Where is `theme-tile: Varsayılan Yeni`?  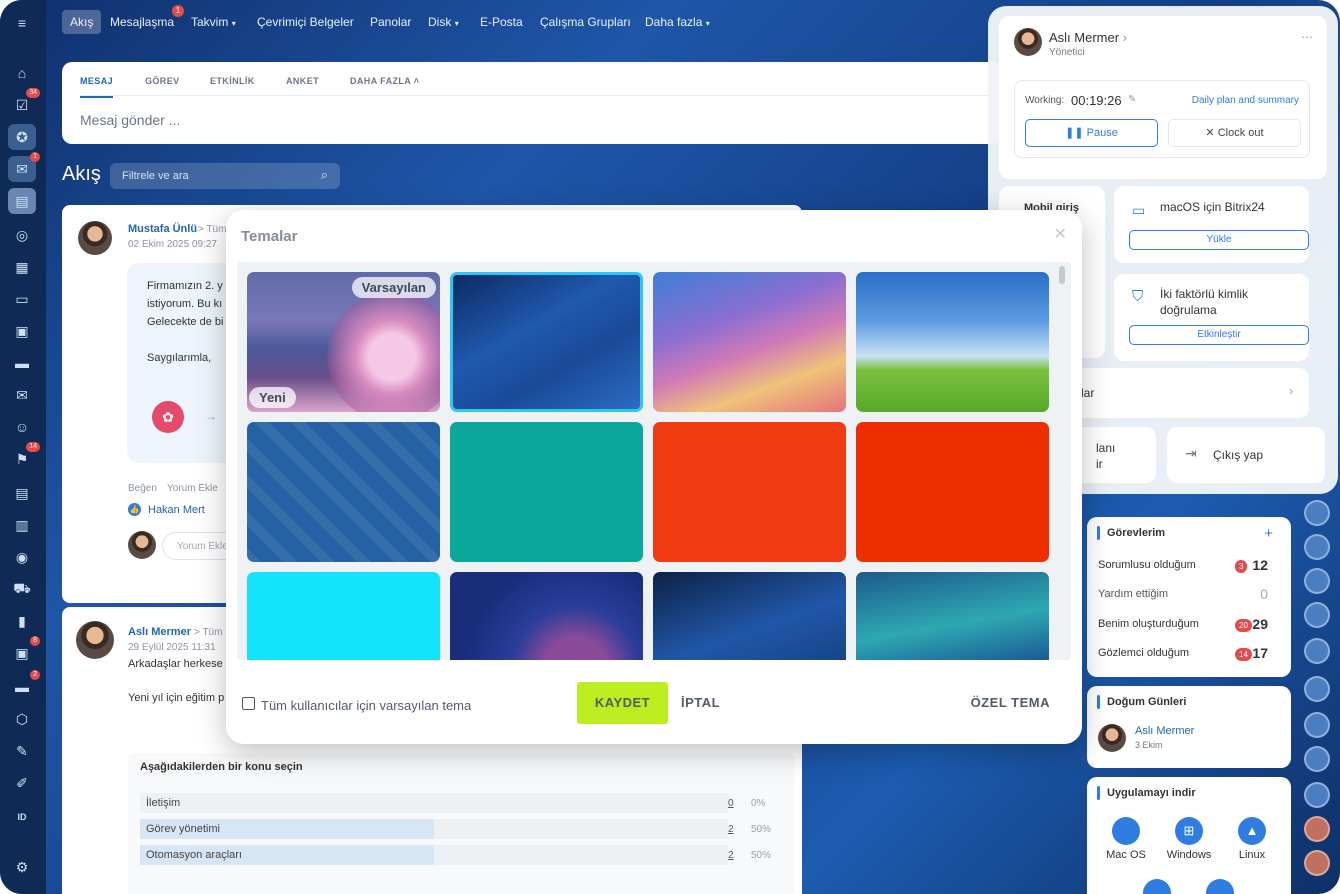 theme-tile: Varsayılan Yeni is located at coordinates (343, 342).